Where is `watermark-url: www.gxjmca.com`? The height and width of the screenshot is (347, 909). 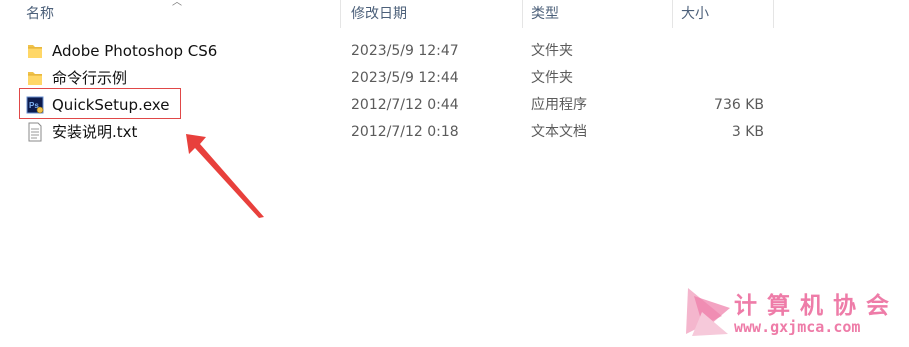 watermark-url: www.gxjmca.com is located at coordinates (797, 327).